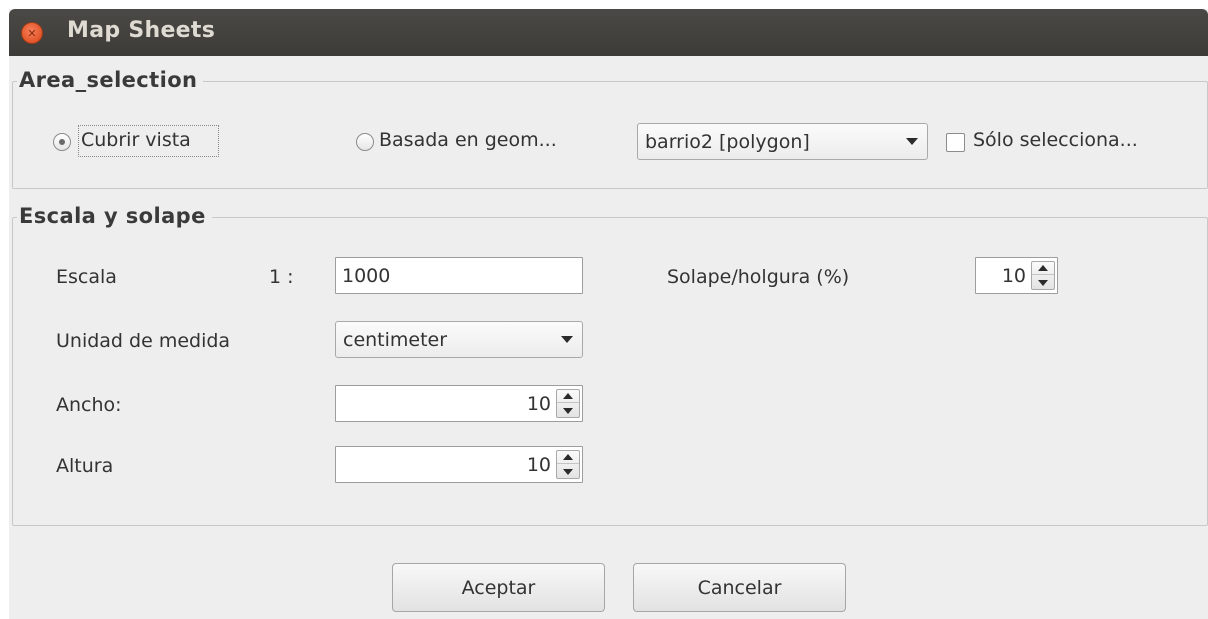 The height and width of the screenshot is (619, 1208). What do you see at coordinates (85, 466) in the screenshot?
I see `height-label: Altura` at bounding box center [85, 466].